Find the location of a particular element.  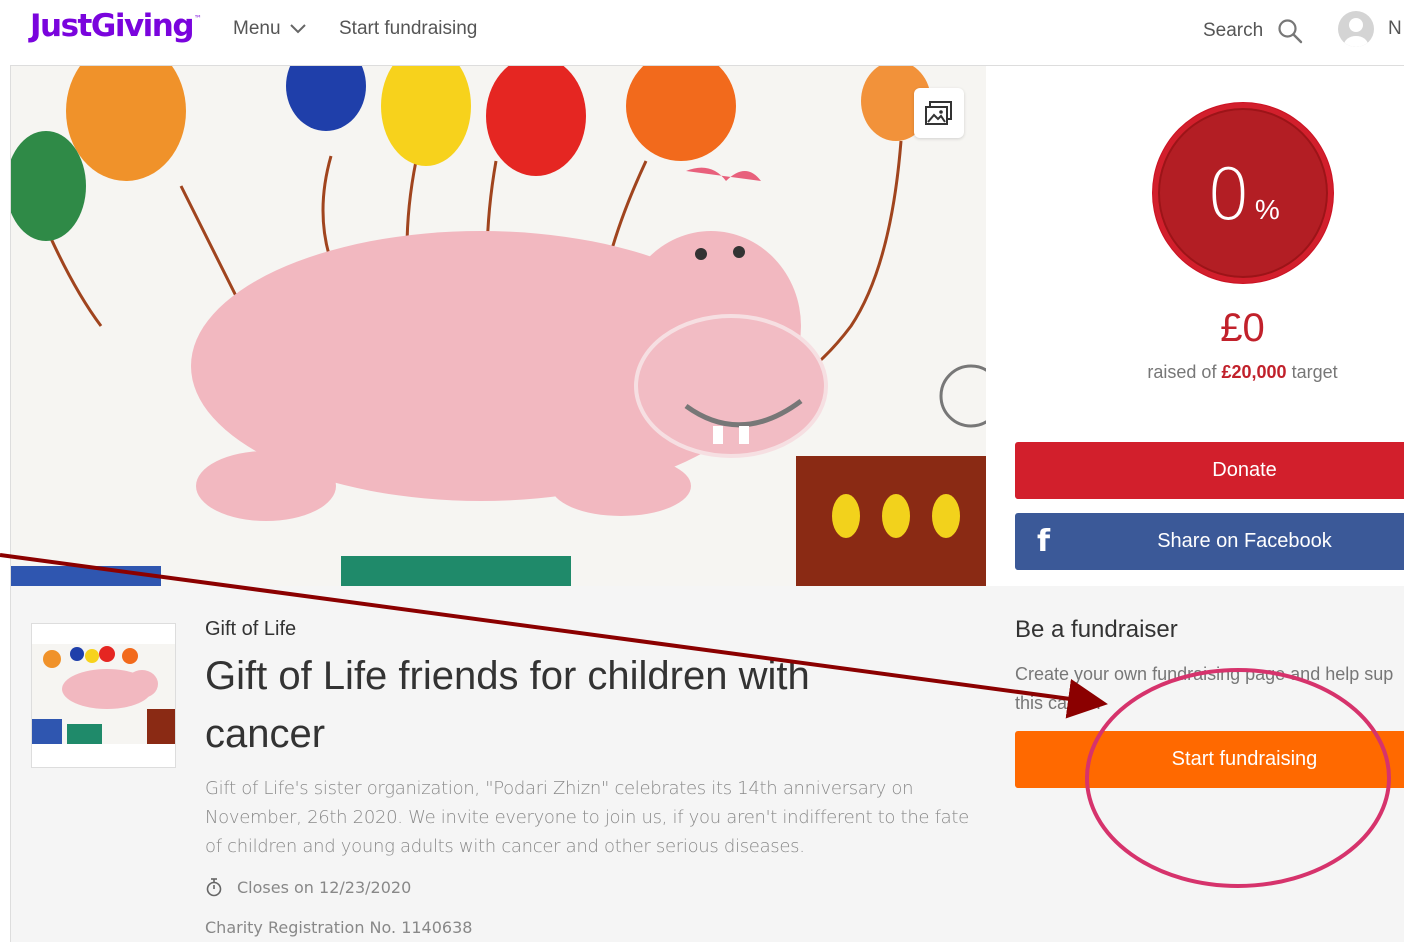

menu-label: Menu is located at coordinates (257, 28).